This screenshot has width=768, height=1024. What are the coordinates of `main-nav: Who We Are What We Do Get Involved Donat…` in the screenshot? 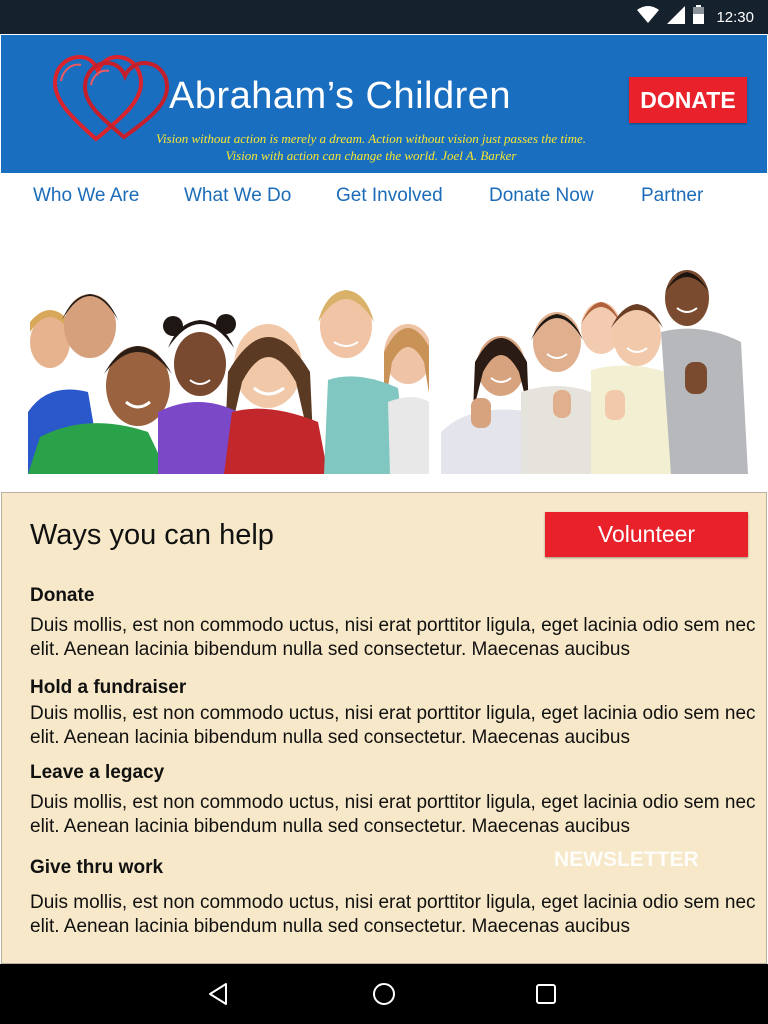 It's located at (384, 196).